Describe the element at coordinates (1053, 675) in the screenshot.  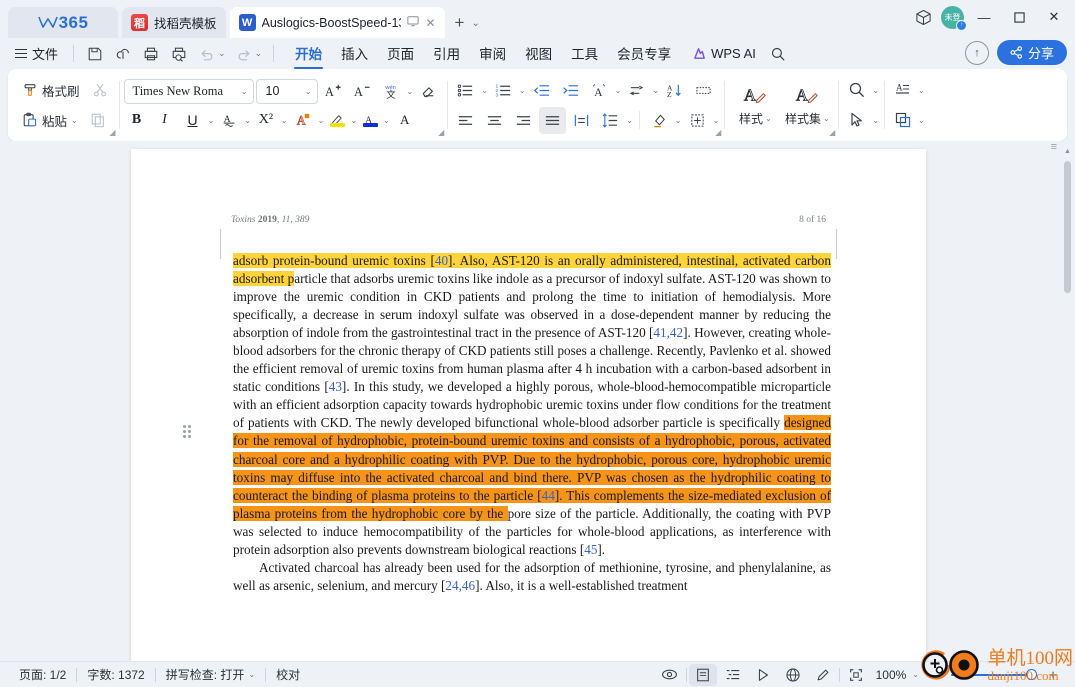
I see `zoom-in-button: +` at that location.